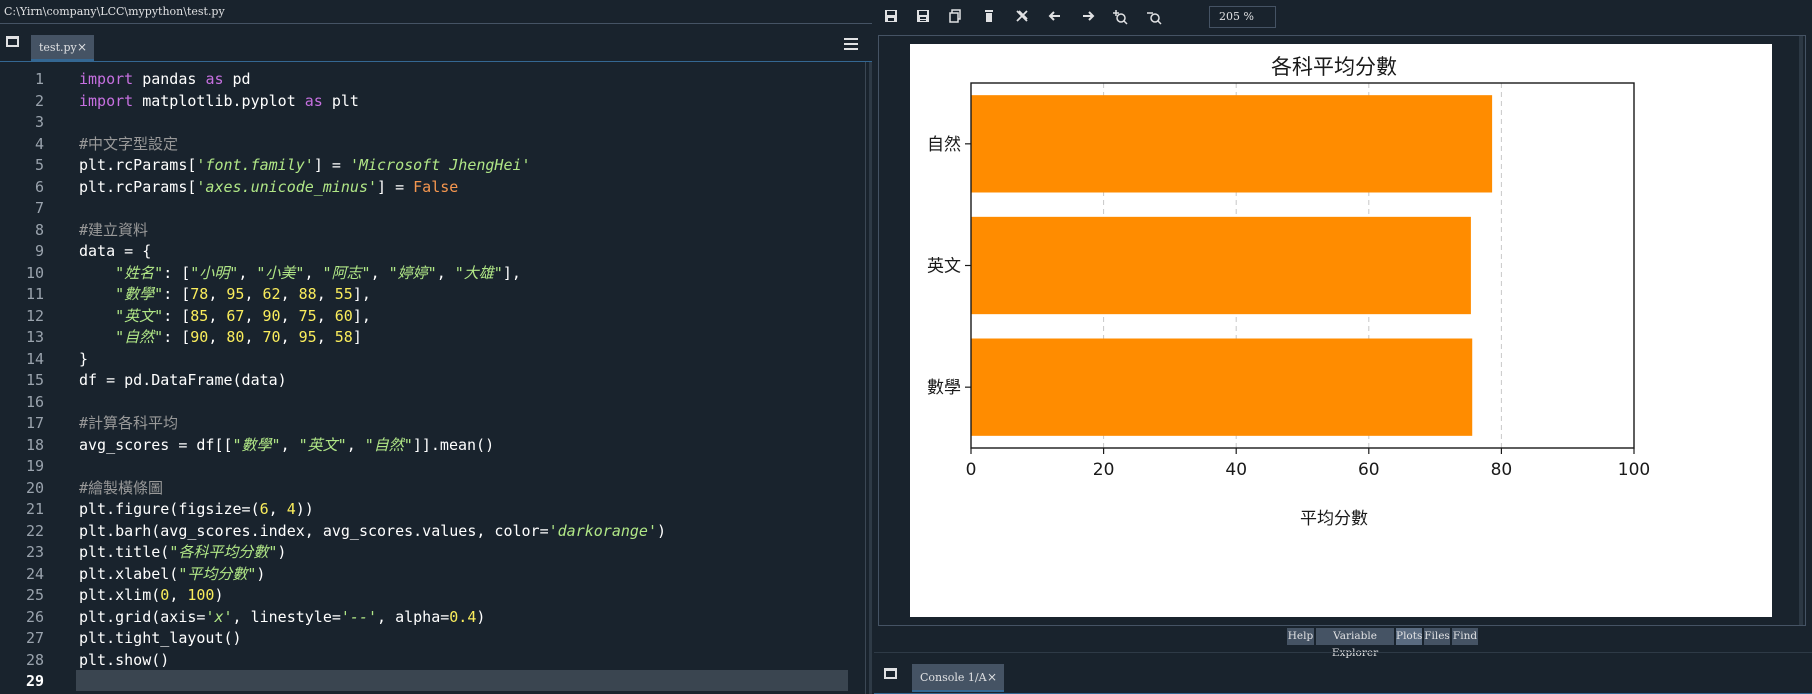  What do you see at coordinates (851, 44) in the screenshot?
I see `options-menu-icon` at bounding box center [851, 44].